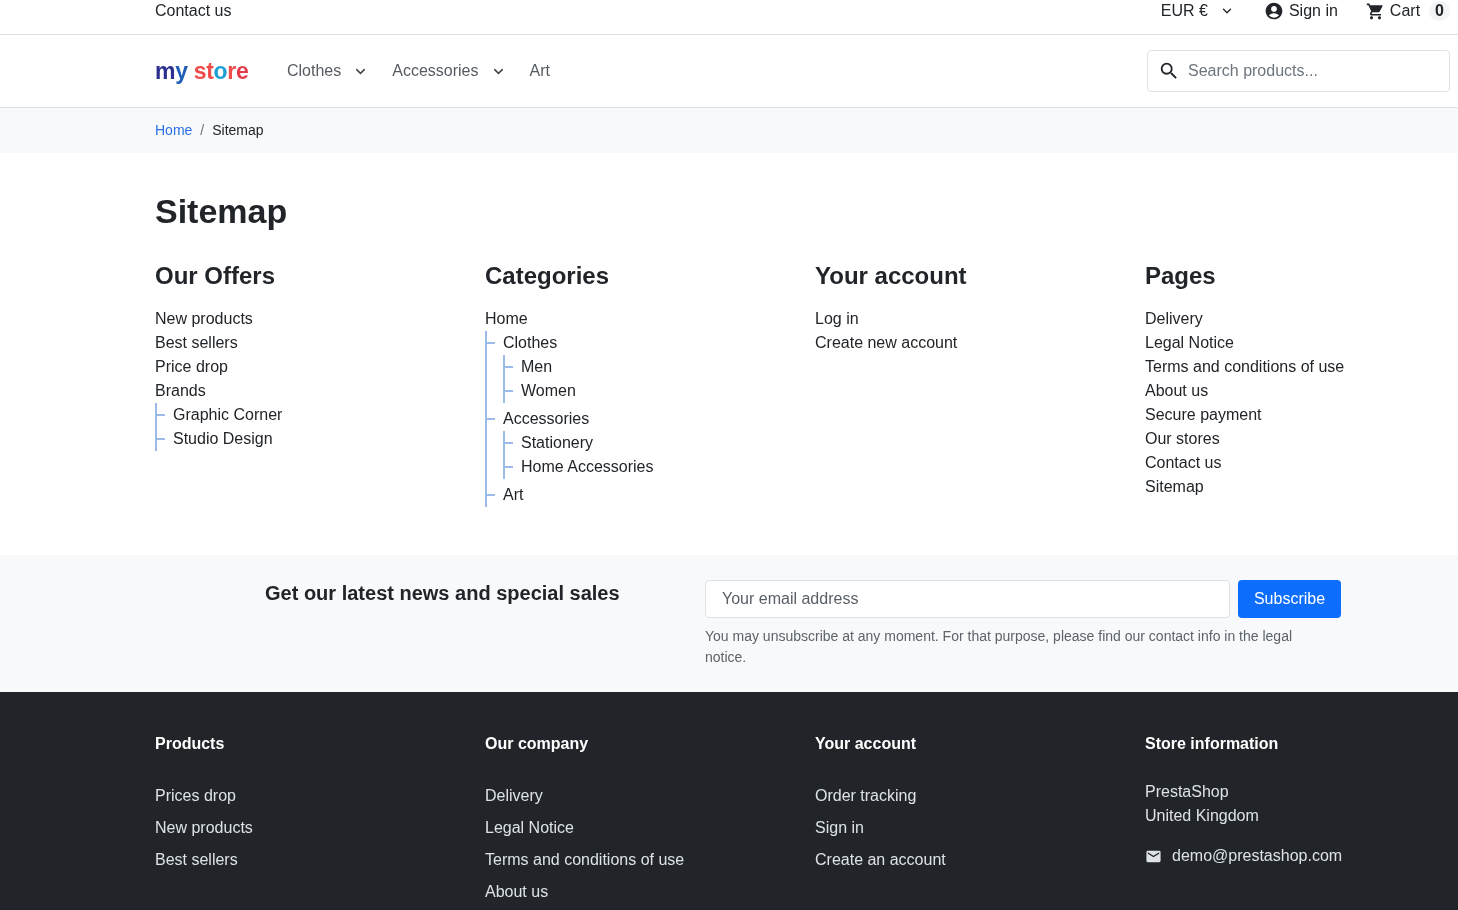  I want to click on sitemap-link: Home, so click(506, 319).